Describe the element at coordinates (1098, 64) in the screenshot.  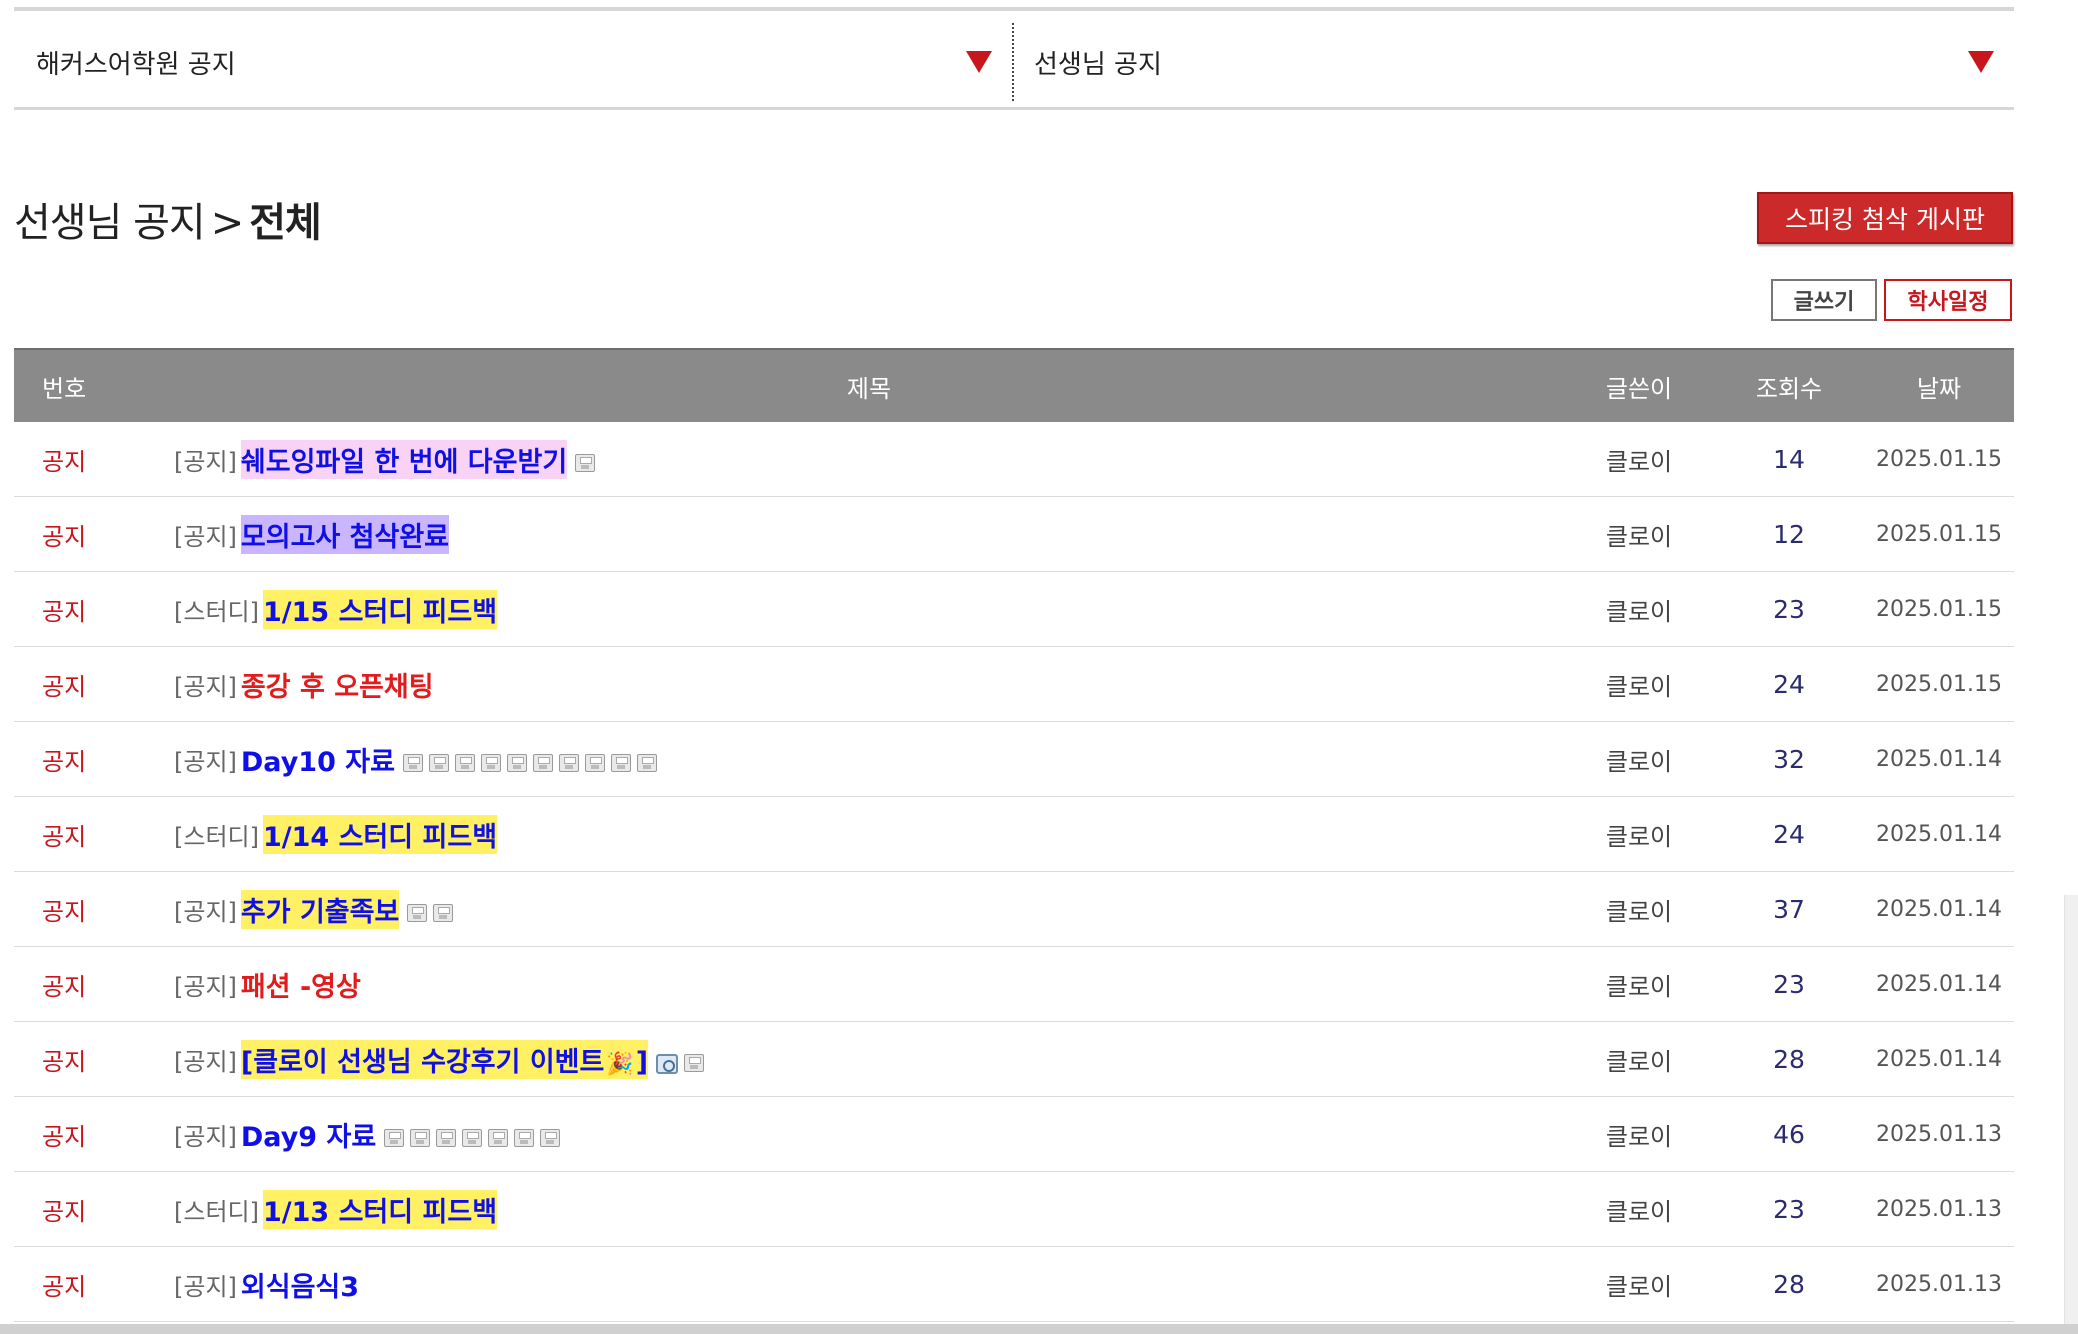
I see `teacher-notice-label: 선생님 공지` at that location.